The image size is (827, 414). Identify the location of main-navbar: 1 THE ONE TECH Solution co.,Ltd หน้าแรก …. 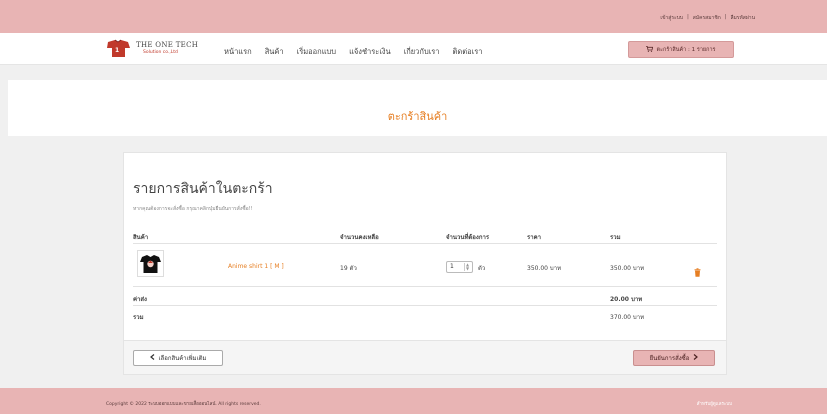
(413, 49).